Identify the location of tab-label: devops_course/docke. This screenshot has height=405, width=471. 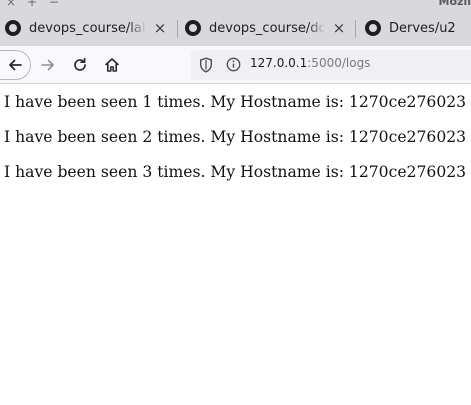
(267, 28).